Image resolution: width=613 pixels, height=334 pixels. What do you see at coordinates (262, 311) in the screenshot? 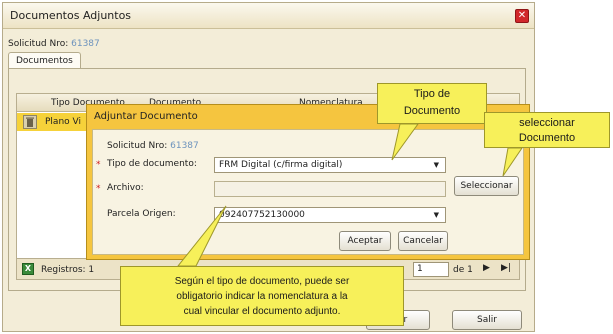
I see `callout-info-line3: cual vincular el documento adjunto.` at bounding box center [262, 311].